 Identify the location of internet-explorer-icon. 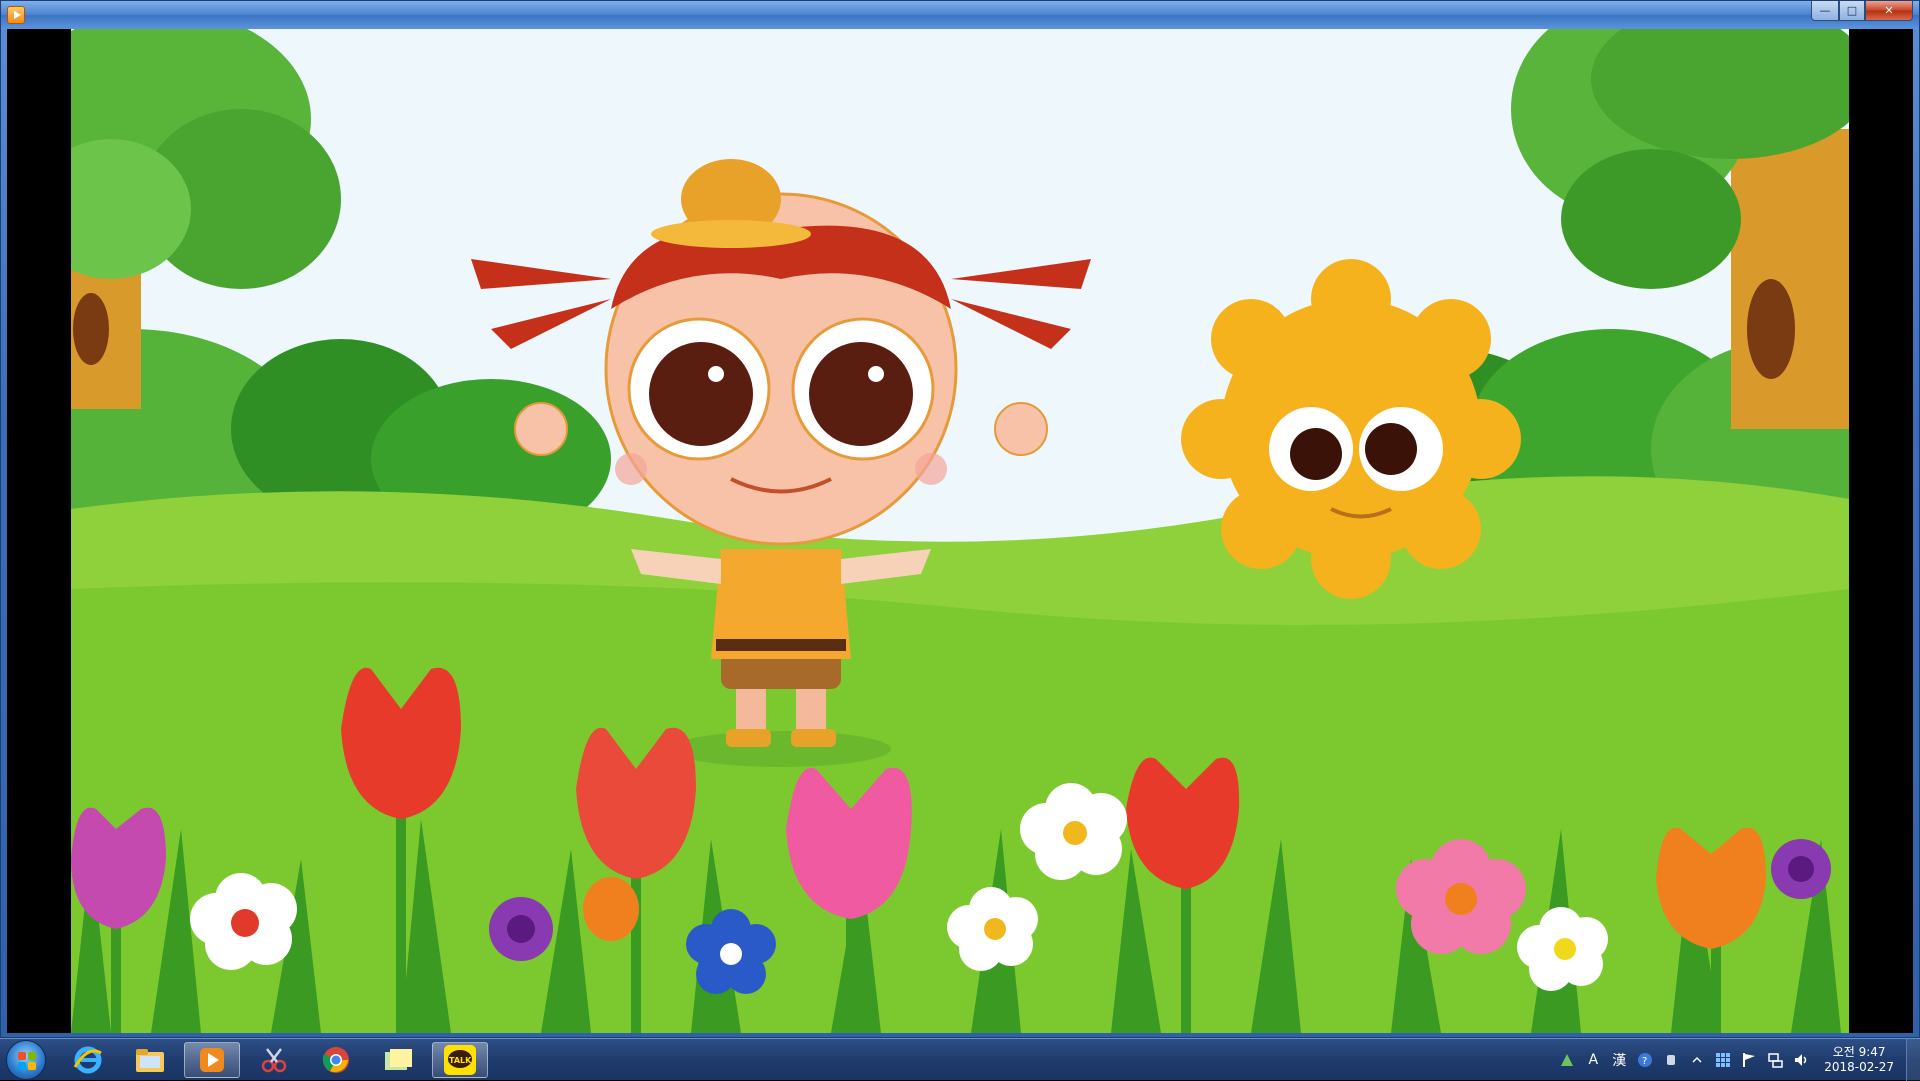
(87, 1060).